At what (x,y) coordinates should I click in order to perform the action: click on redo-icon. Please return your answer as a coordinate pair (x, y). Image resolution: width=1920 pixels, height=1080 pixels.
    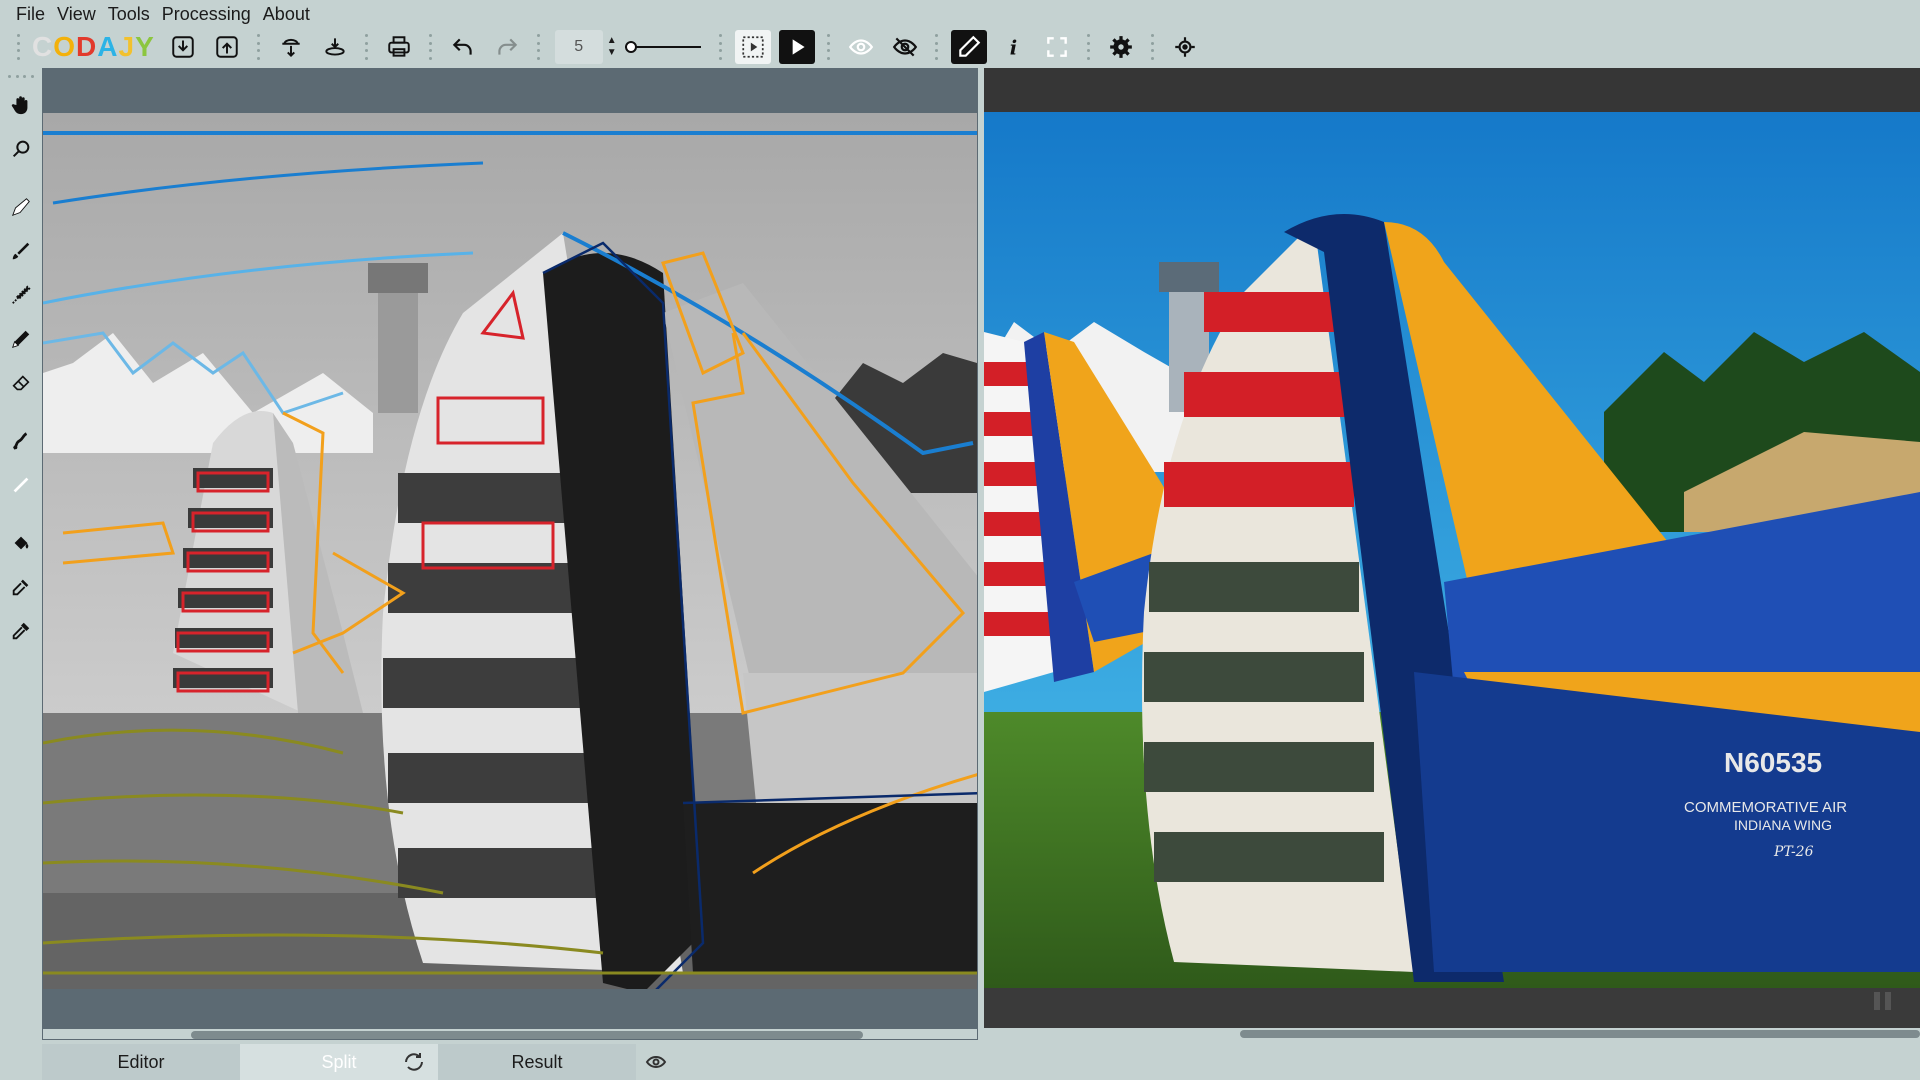
    Looking at the image, I should click on (507, 46).